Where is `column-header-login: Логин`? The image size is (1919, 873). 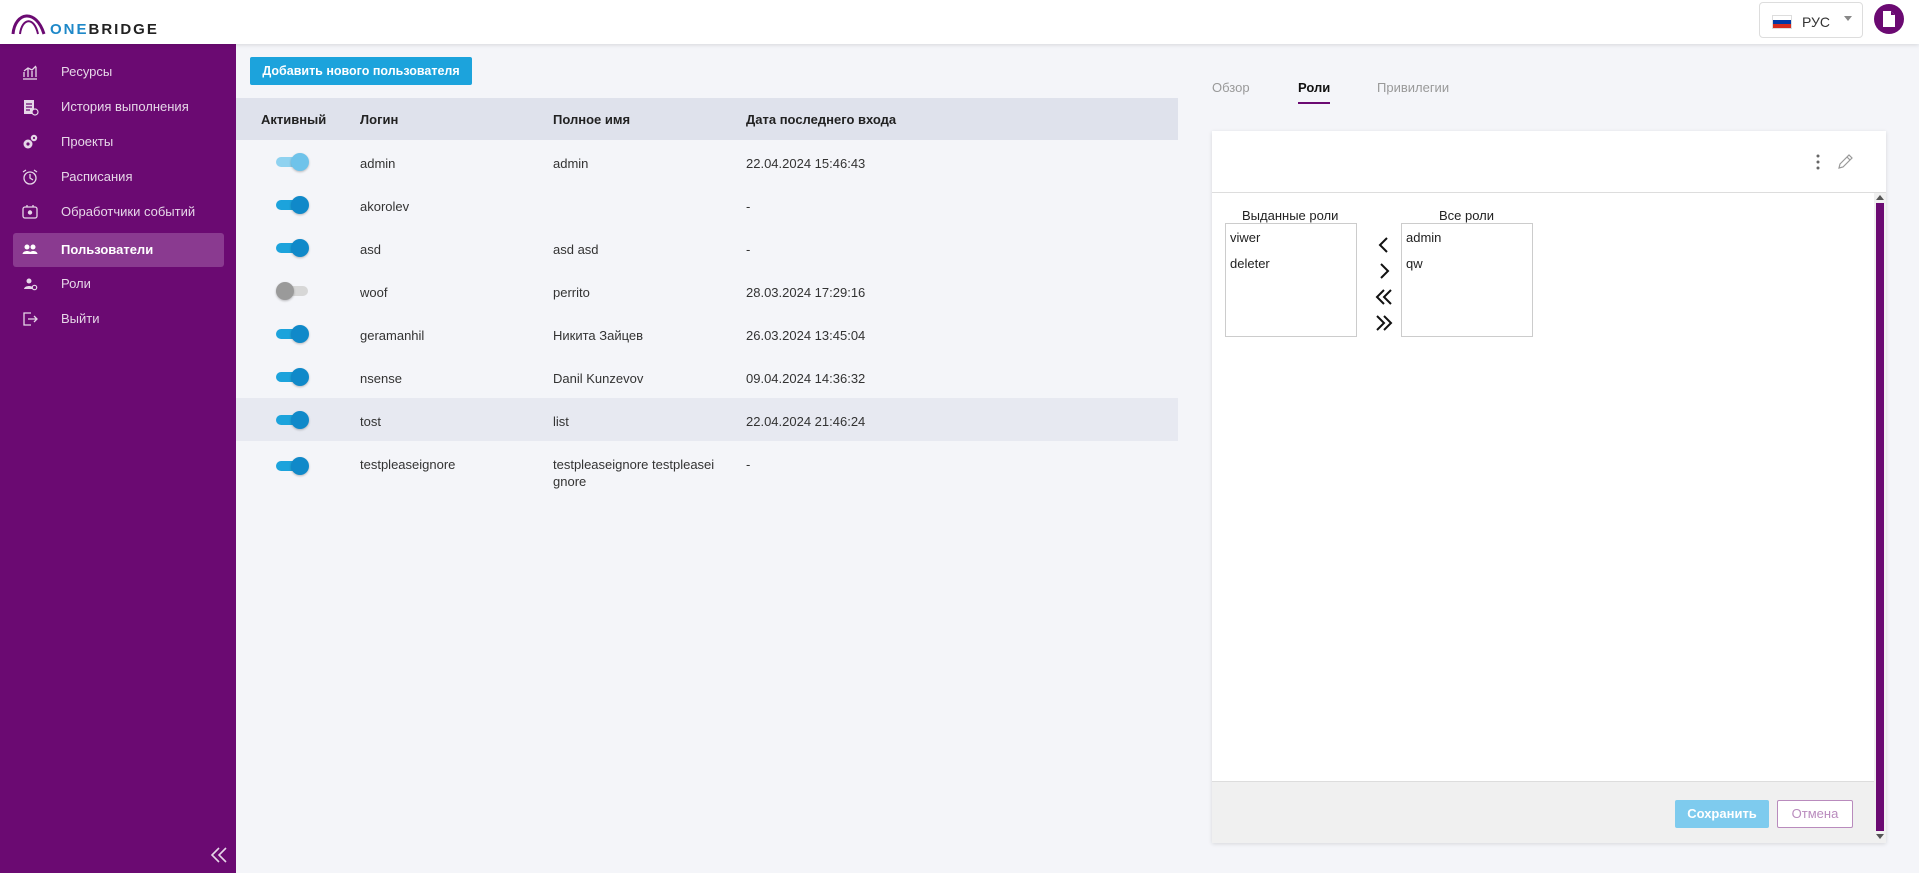 column-header-login: Логин is located at coordinates (379, 119).